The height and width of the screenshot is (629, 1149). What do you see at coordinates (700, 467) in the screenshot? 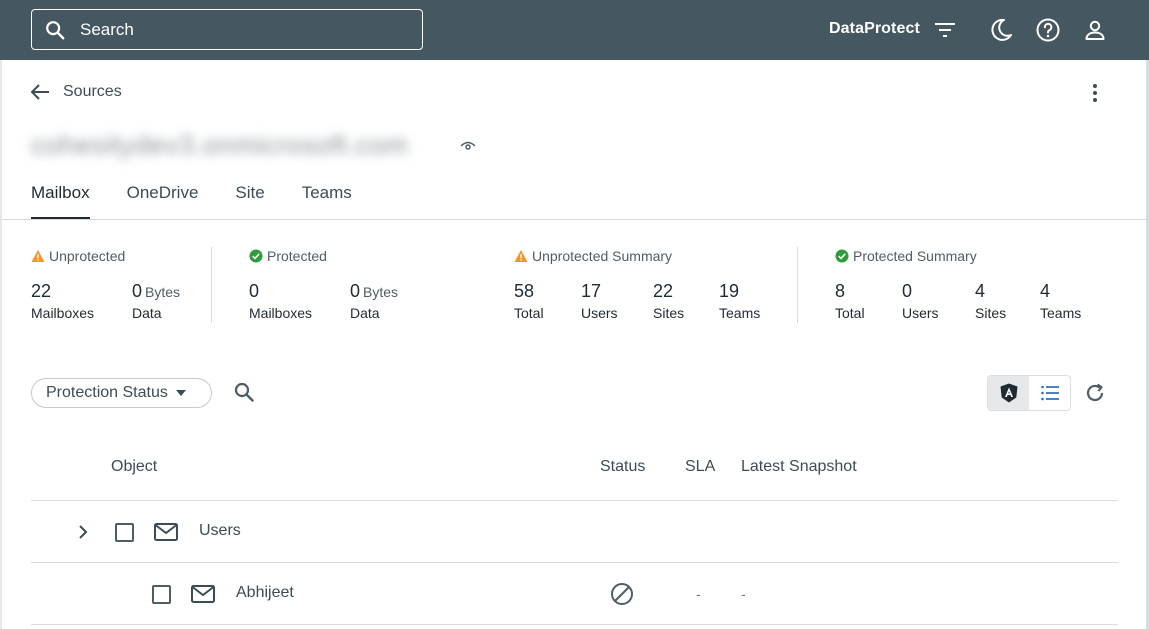
I see `column-header-sla: SLA` at bounding box center [700, 467].